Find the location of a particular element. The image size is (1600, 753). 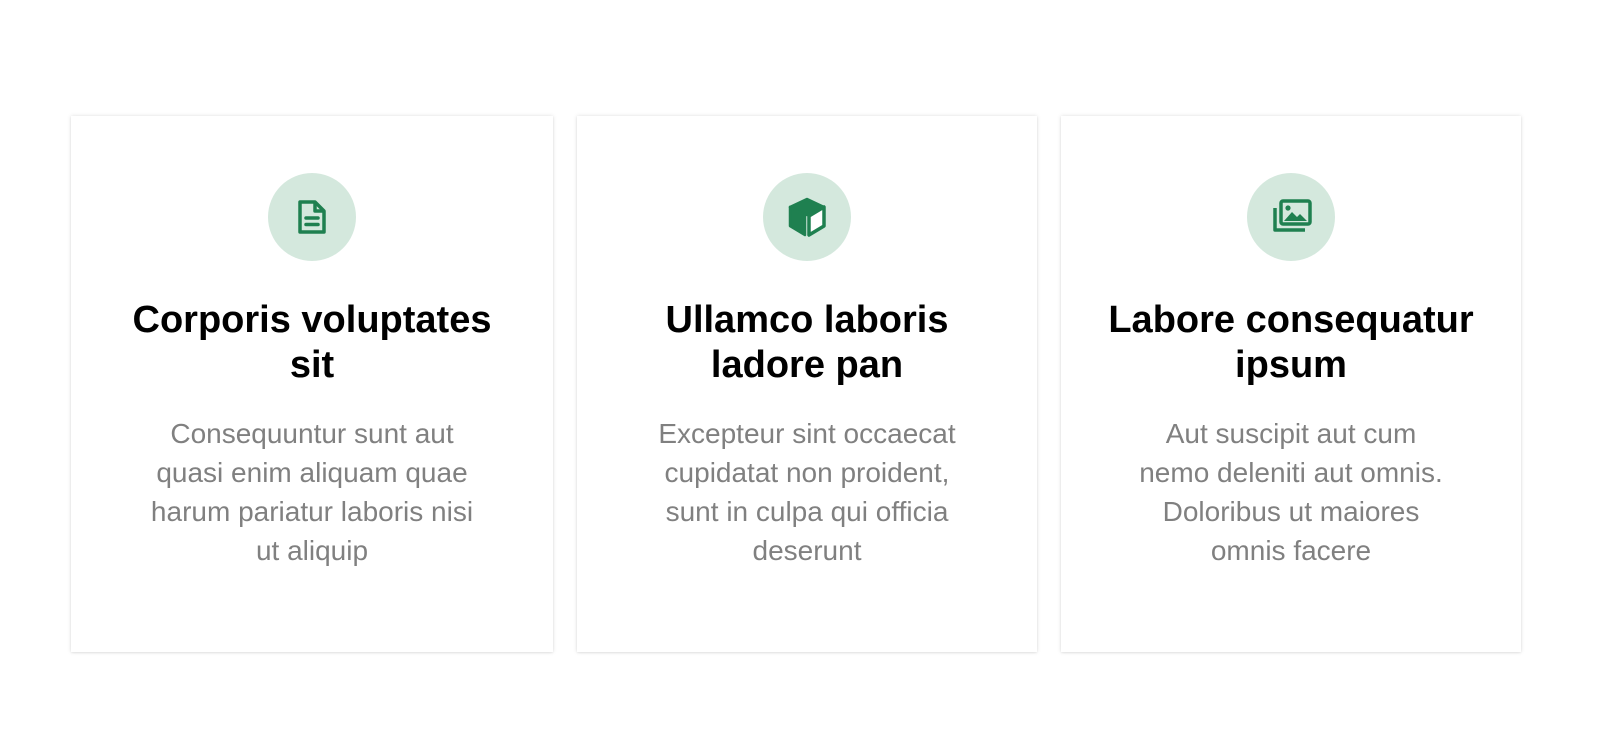

card-text-line: Excepteur sint occaecat is located at coordinates (807, 433).